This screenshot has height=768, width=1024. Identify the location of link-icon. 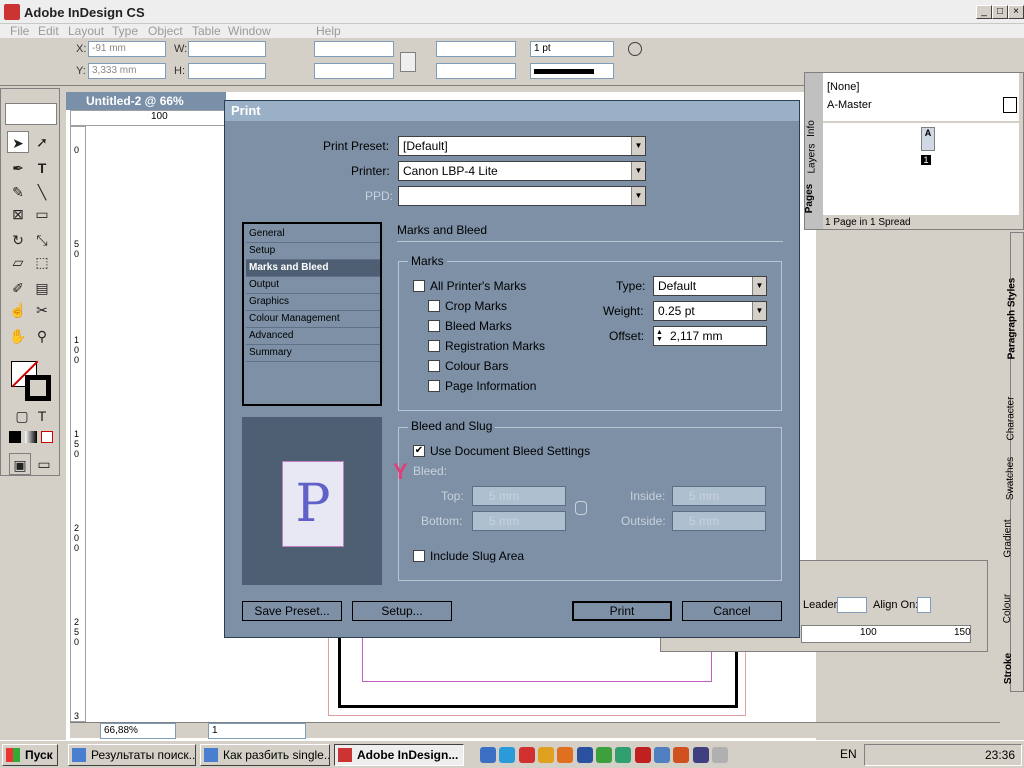
(408, 62).